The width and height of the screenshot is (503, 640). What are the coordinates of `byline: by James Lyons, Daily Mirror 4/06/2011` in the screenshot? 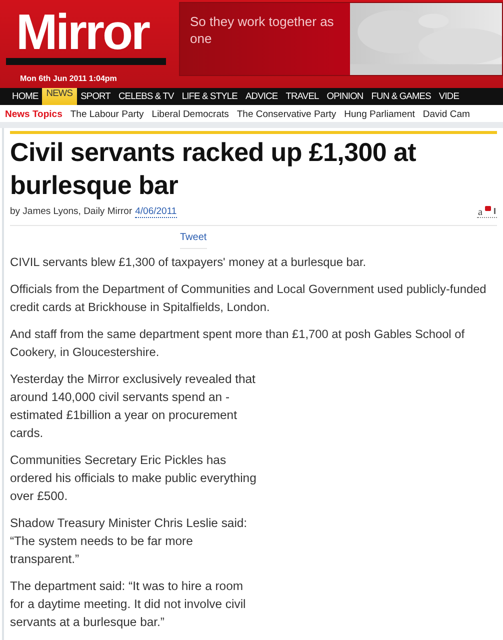 It's located at (93, 211).